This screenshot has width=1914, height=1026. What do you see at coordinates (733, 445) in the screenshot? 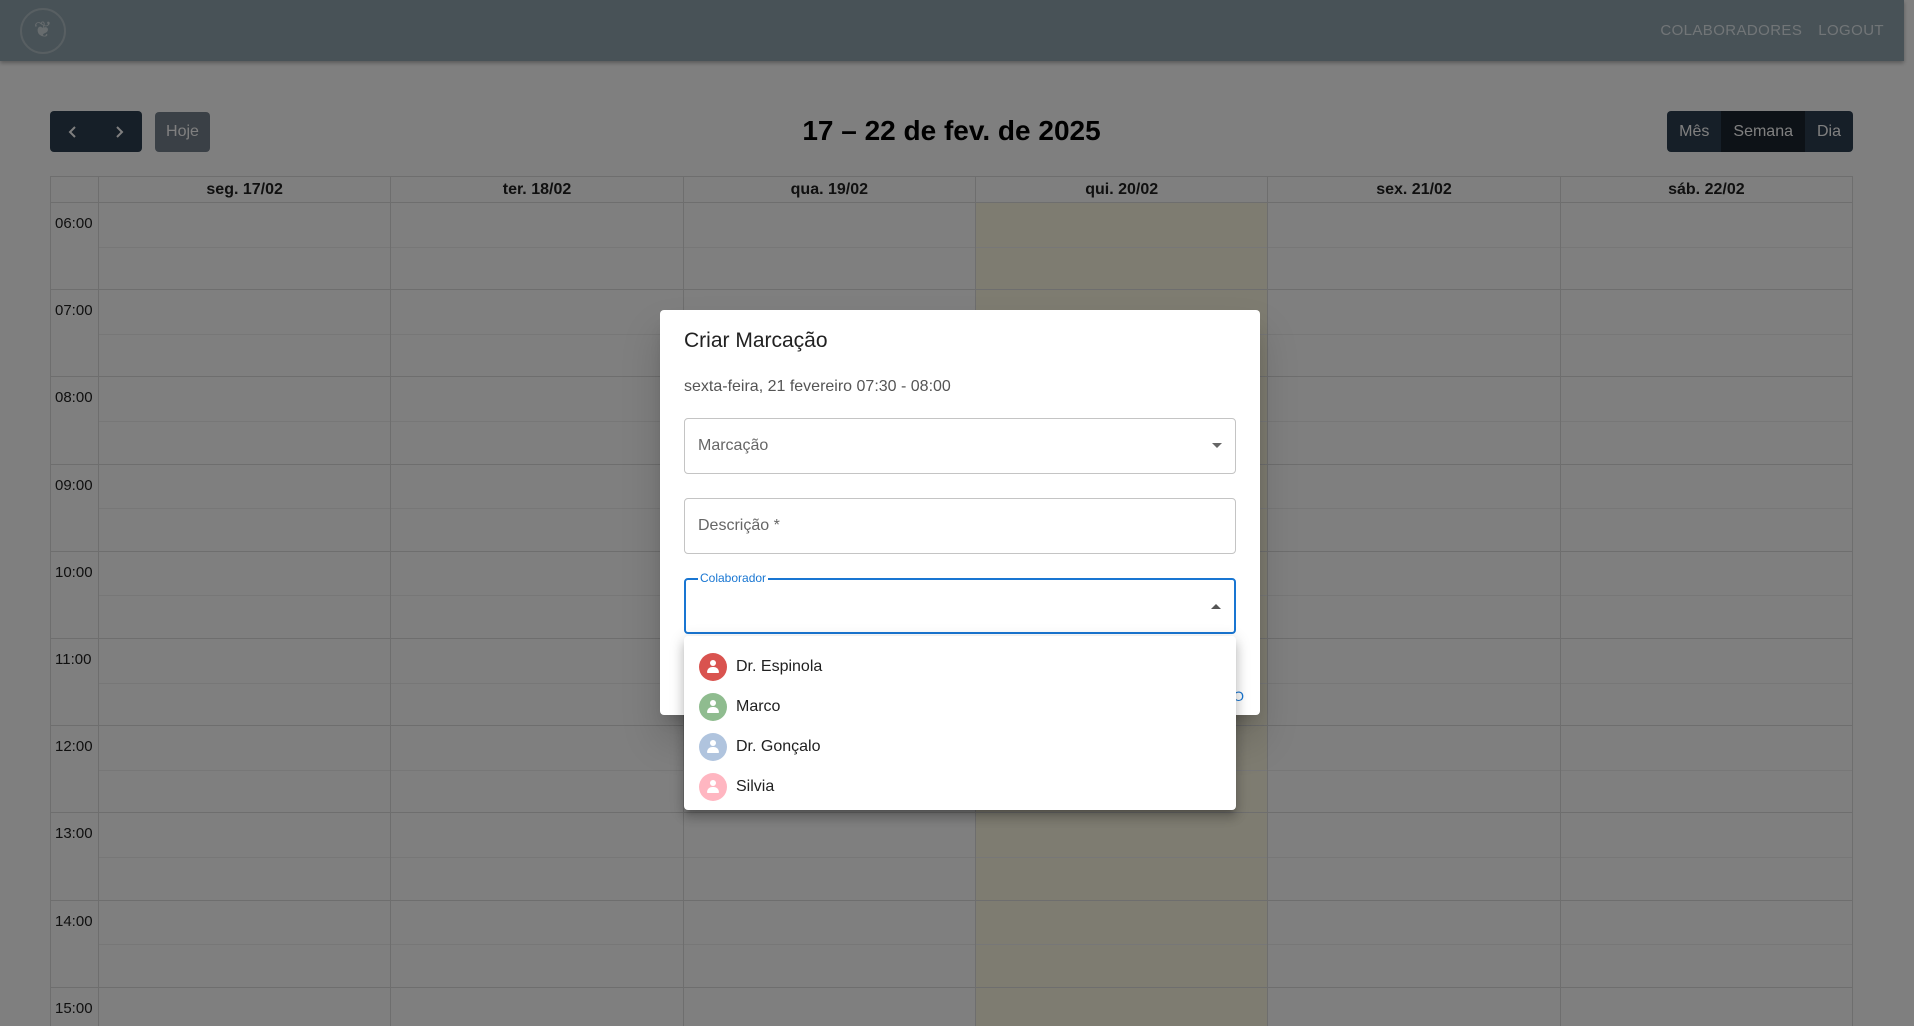
I see `appointment-type-placeholder: Marcação` at bounding box center [733, 445].